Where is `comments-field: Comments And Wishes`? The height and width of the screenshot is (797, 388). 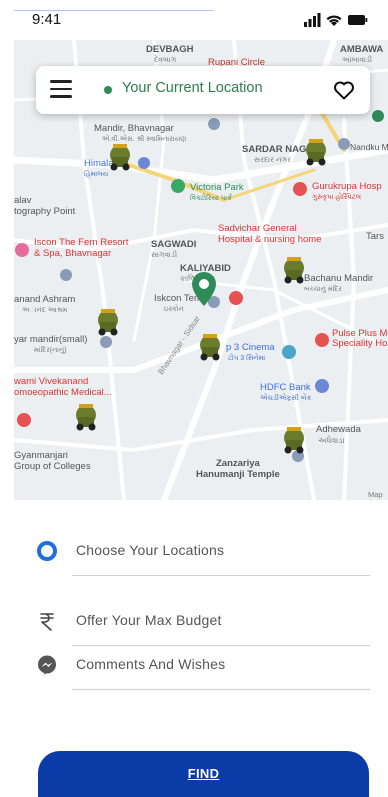
comments-field: Comments And Wishes is located at coordinates (203, 665).